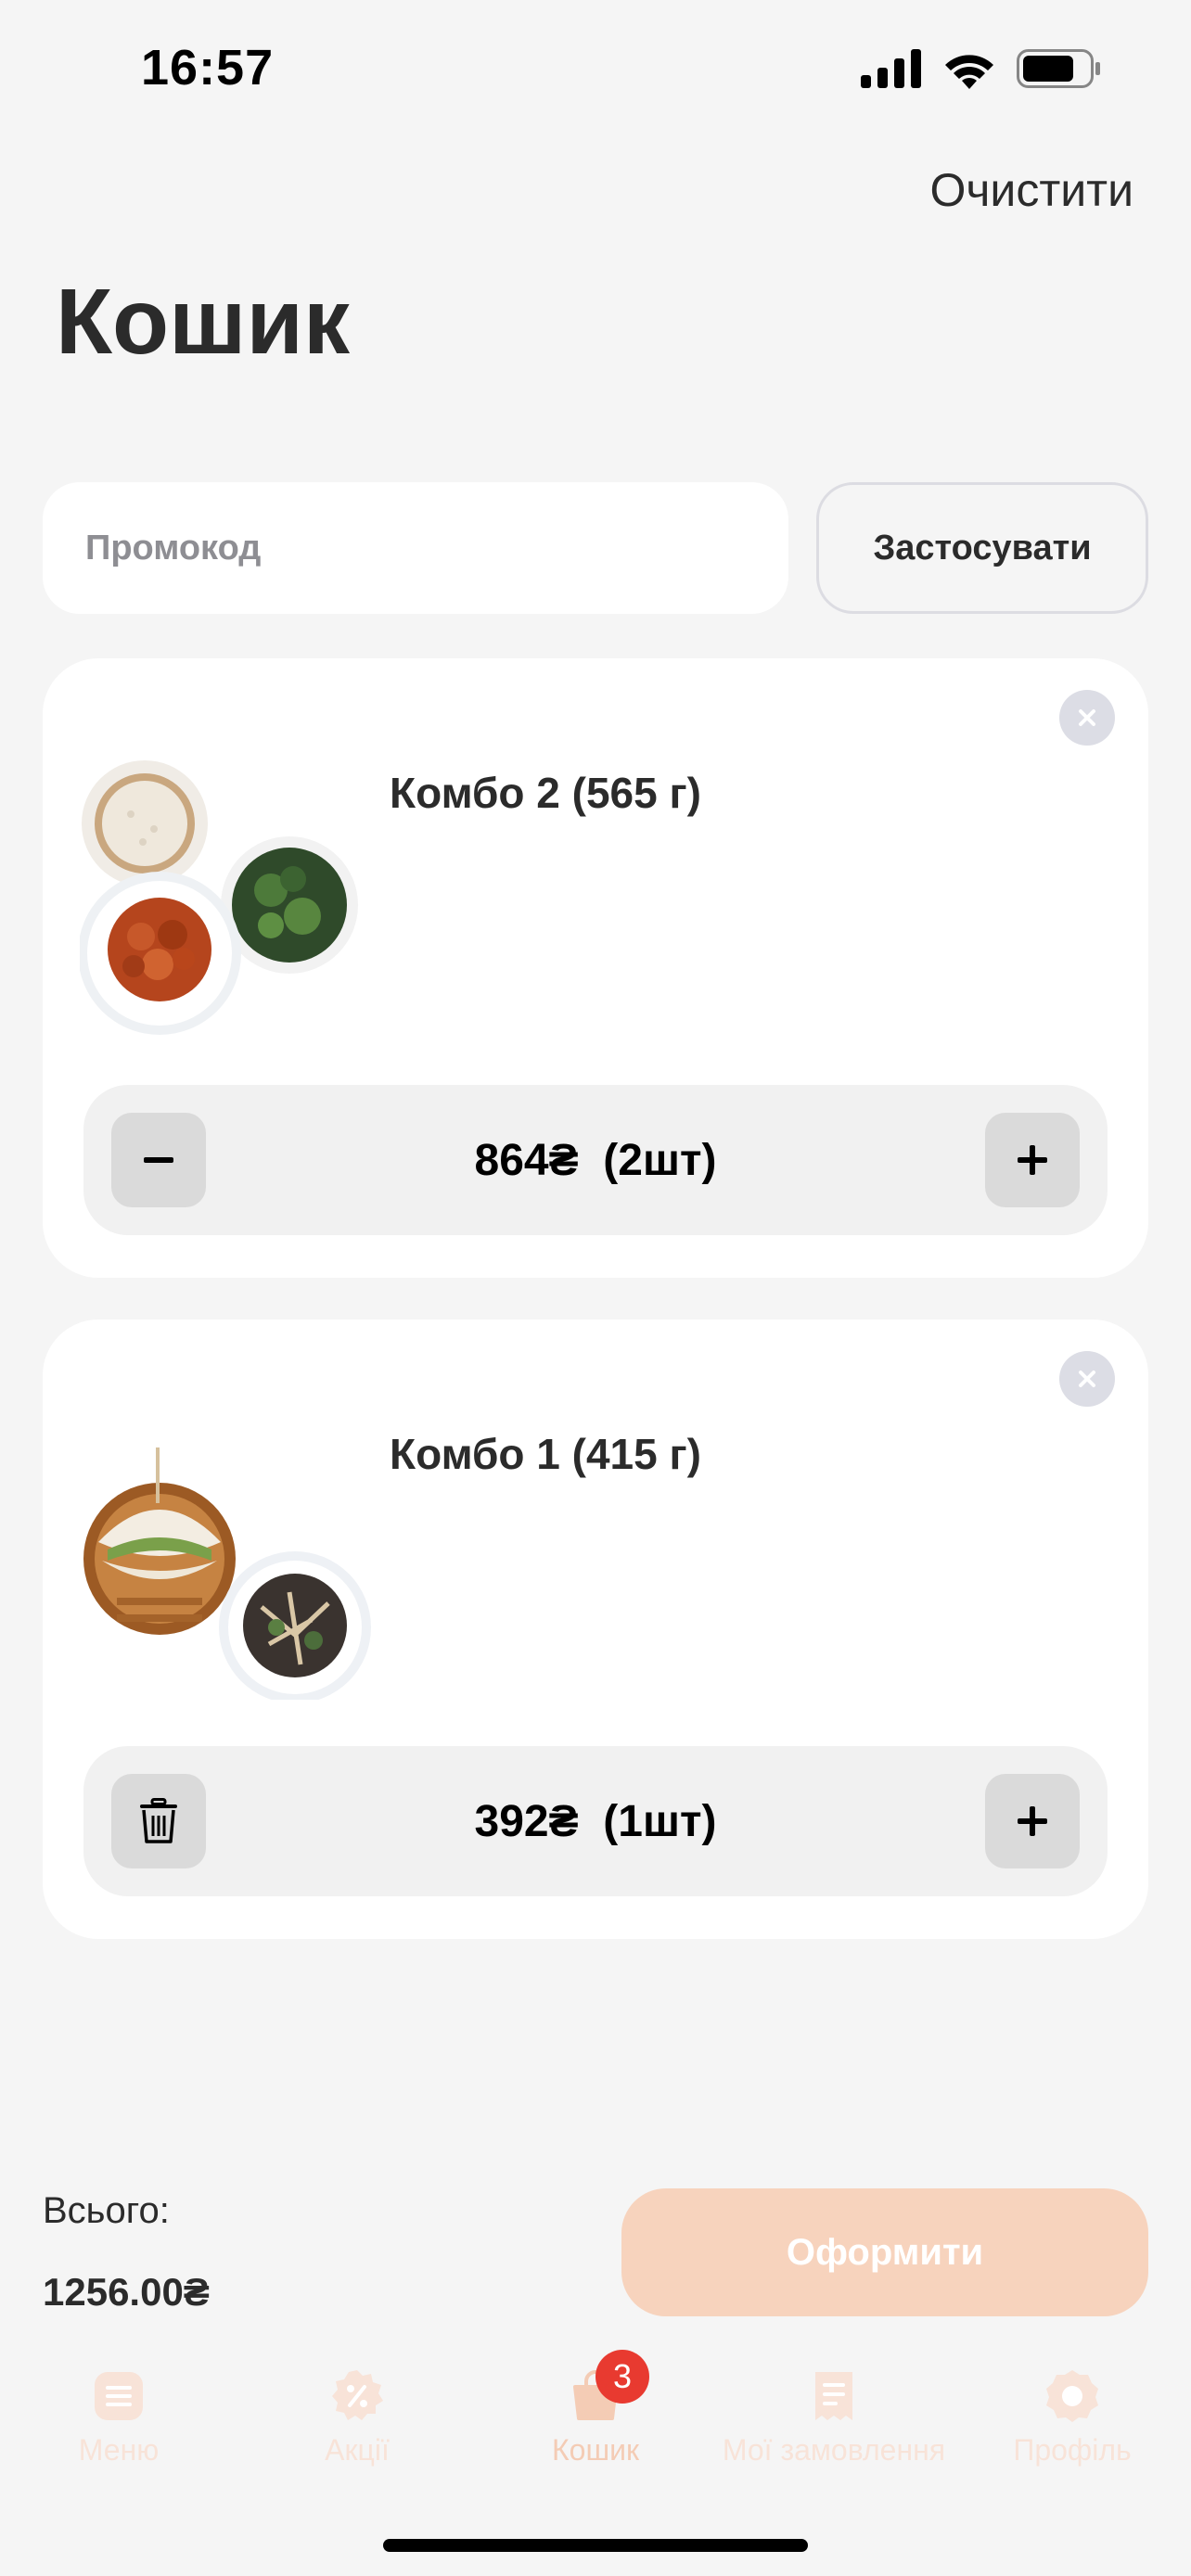  I want to click on combo-2-image, so click(218, 897).